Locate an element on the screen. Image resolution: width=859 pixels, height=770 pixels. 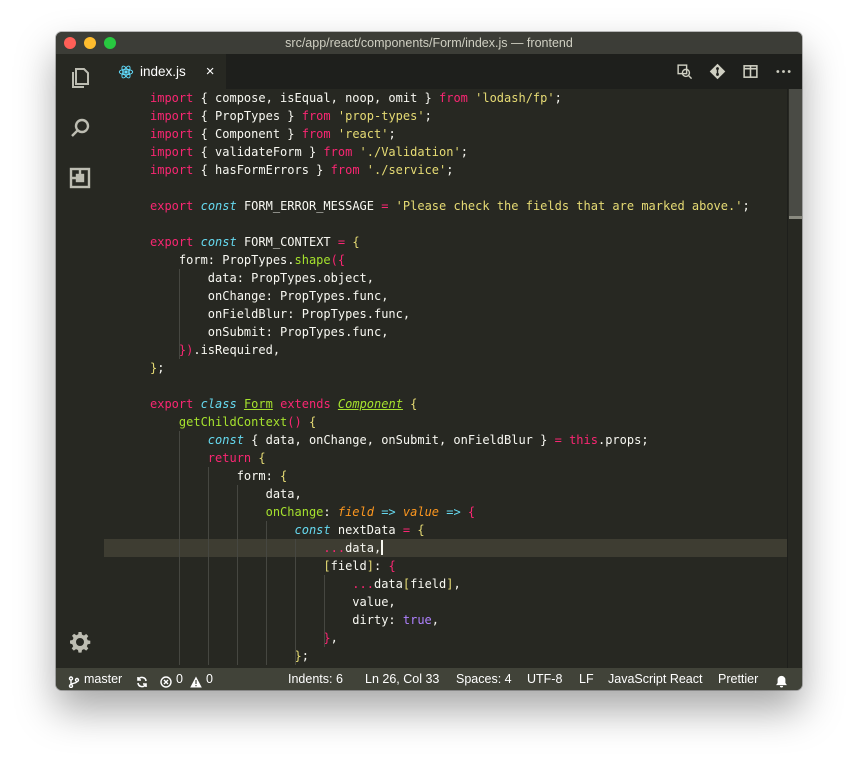
code-token: onChange: PropTypes.func, is located at coordinates (269, 296).